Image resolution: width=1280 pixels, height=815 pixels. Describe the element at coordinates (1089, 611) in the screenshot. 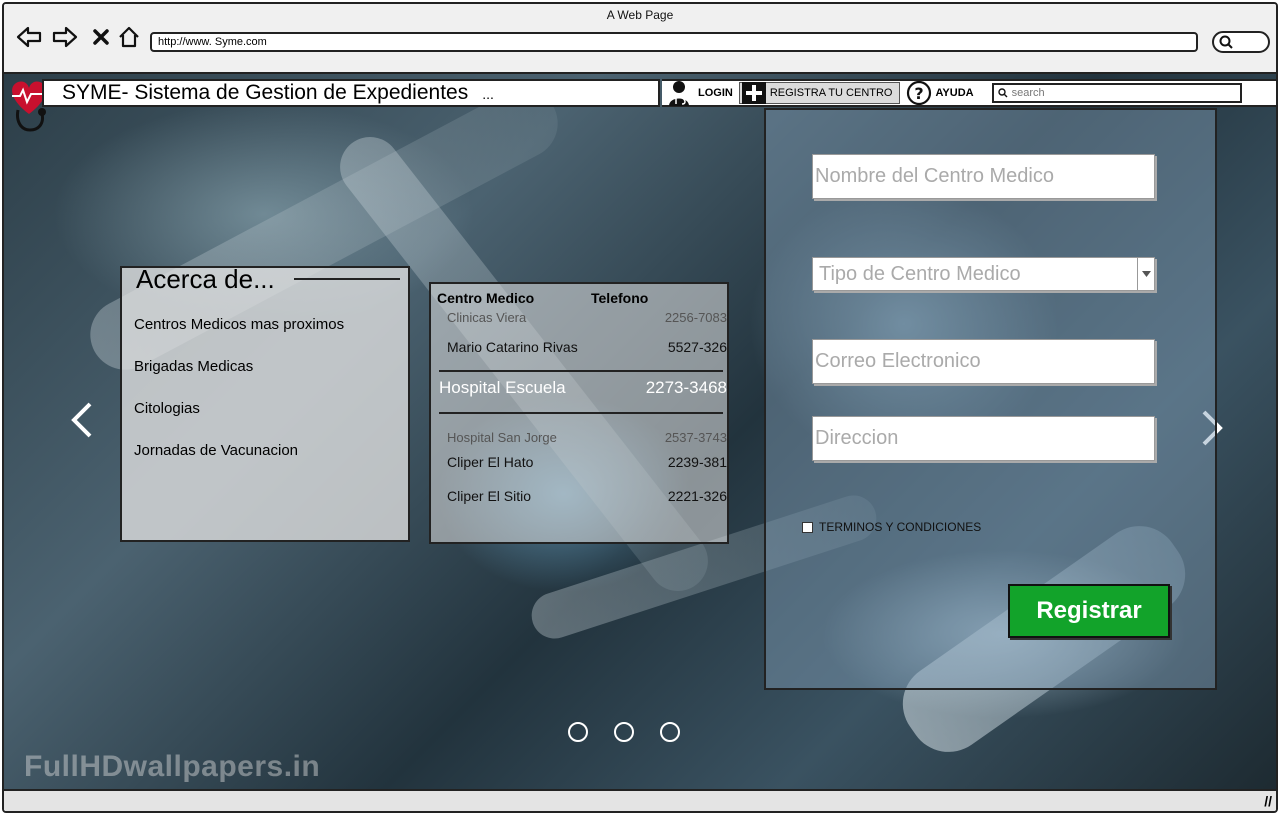

I see `registrar-button: Registrar` at that location.